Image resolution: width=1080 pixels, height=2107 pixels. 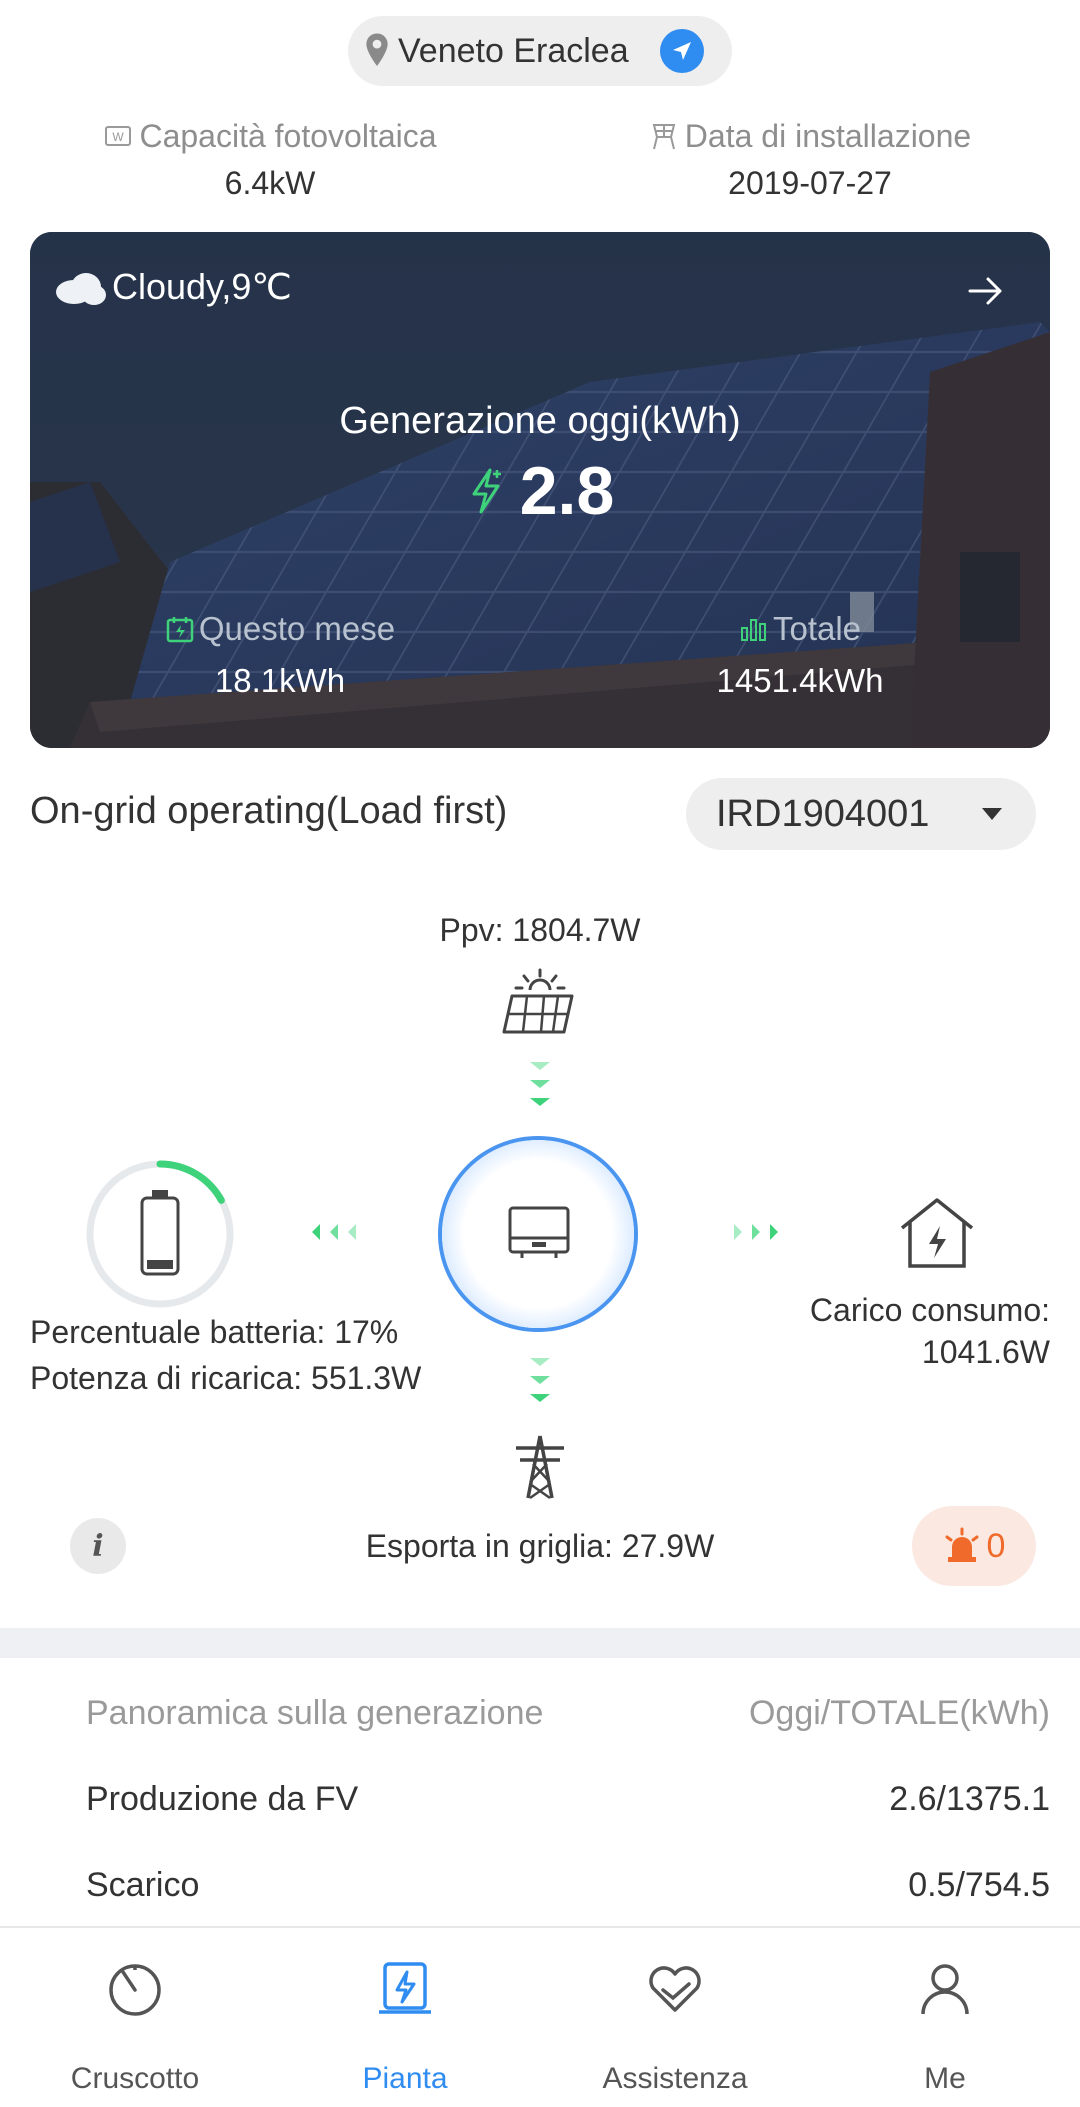 I want to click on lightning-icon, so click(x=486, y=491).